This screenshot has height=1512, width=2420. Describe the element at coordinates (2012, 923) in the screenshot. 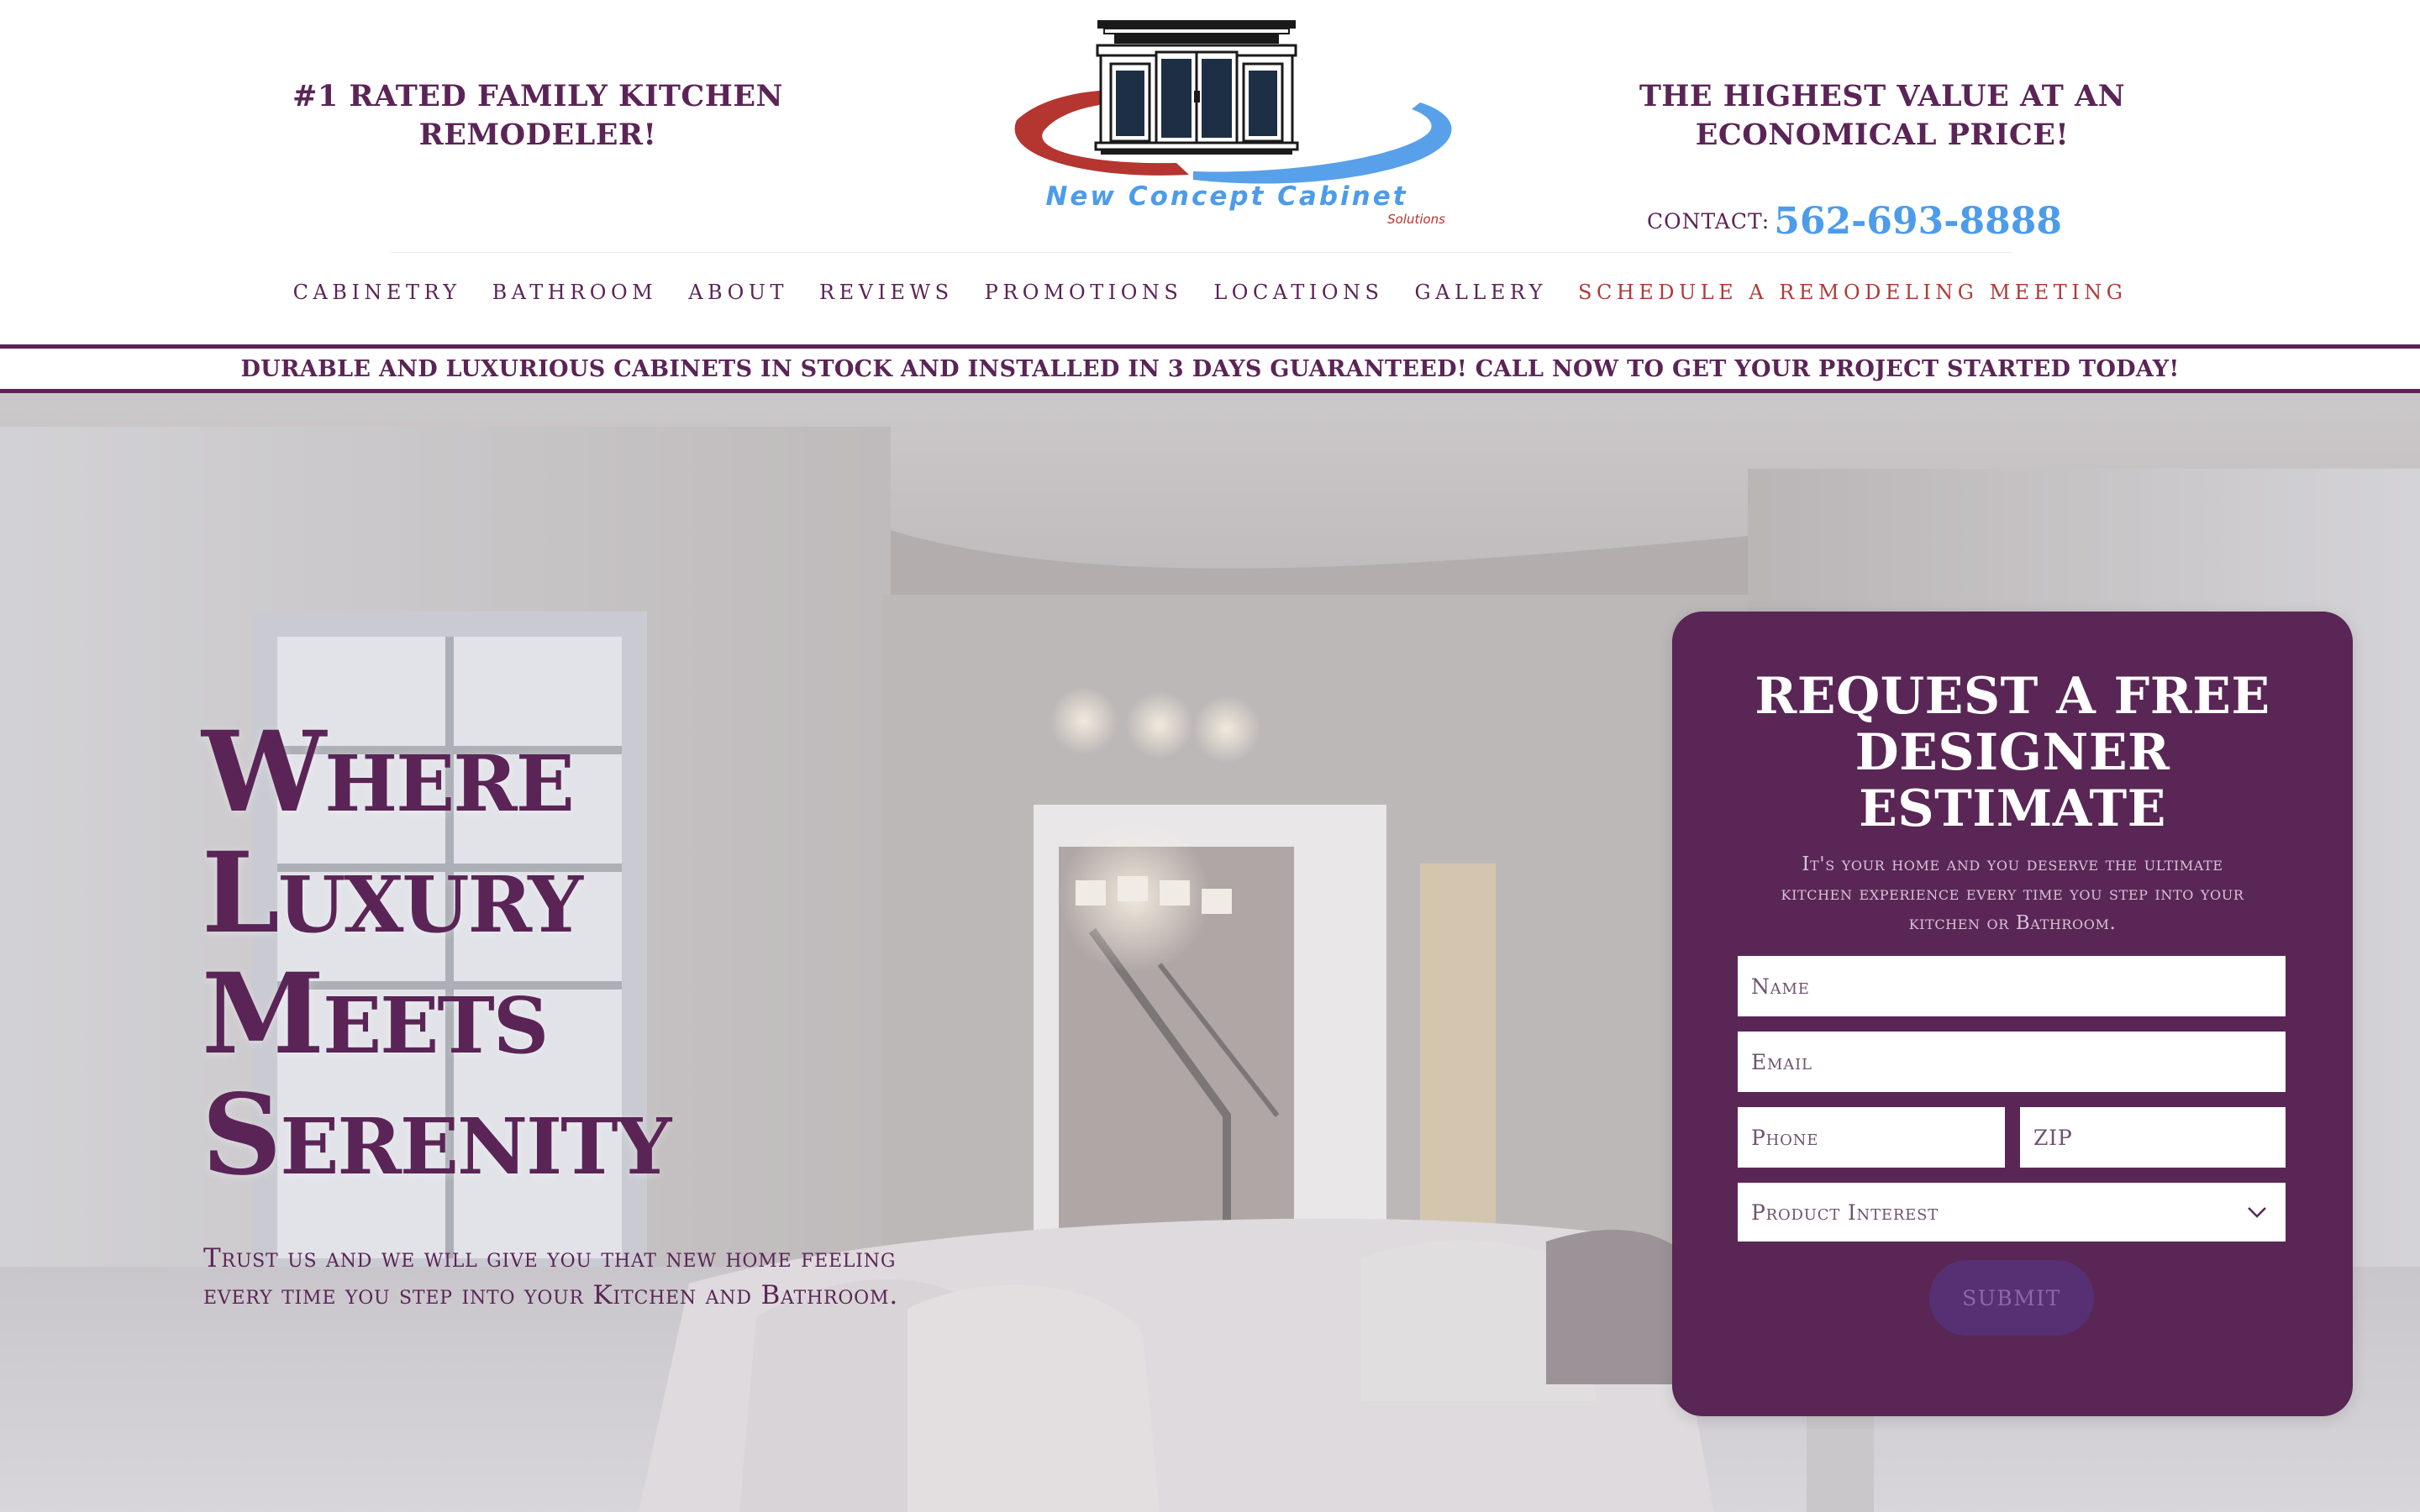

I see `form-description-line: kitchen or Bathroom.` at that location.